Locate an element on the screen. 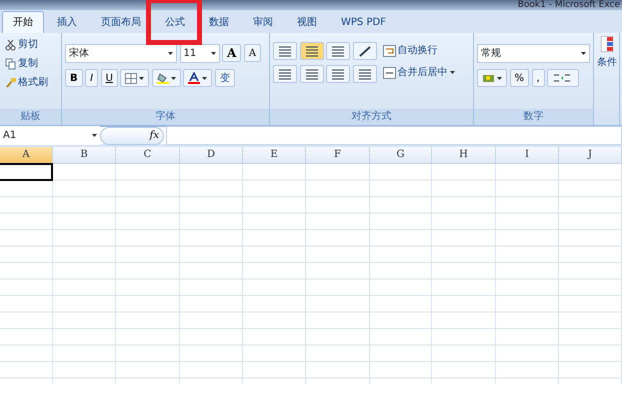  merge-icon is located at coordinates (389, 72).